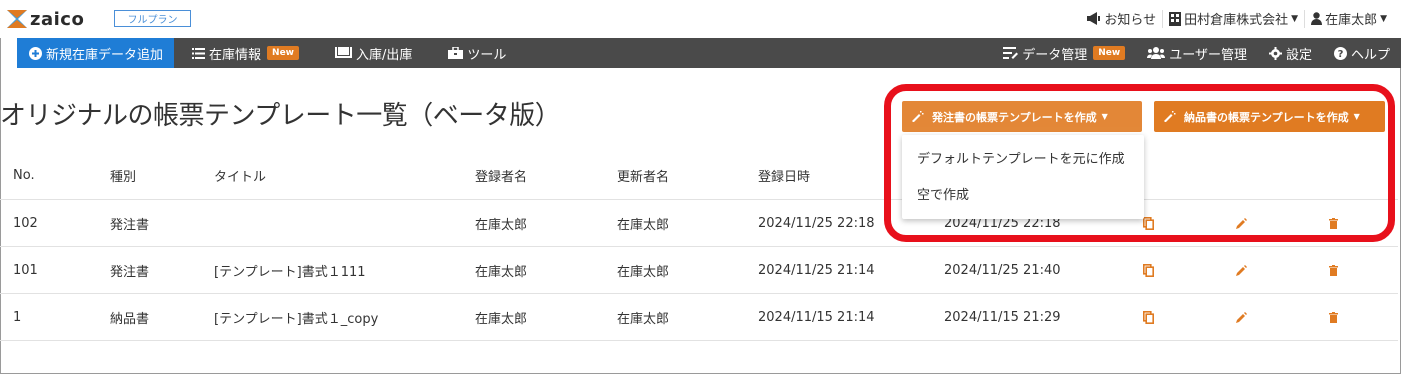 The width and height of the screenshot is (1401, 374). Describe the element at coordinates (1002, 270) in the screenshot. I see `cell-updated-at: 2024/11/25 21:40` at that location.